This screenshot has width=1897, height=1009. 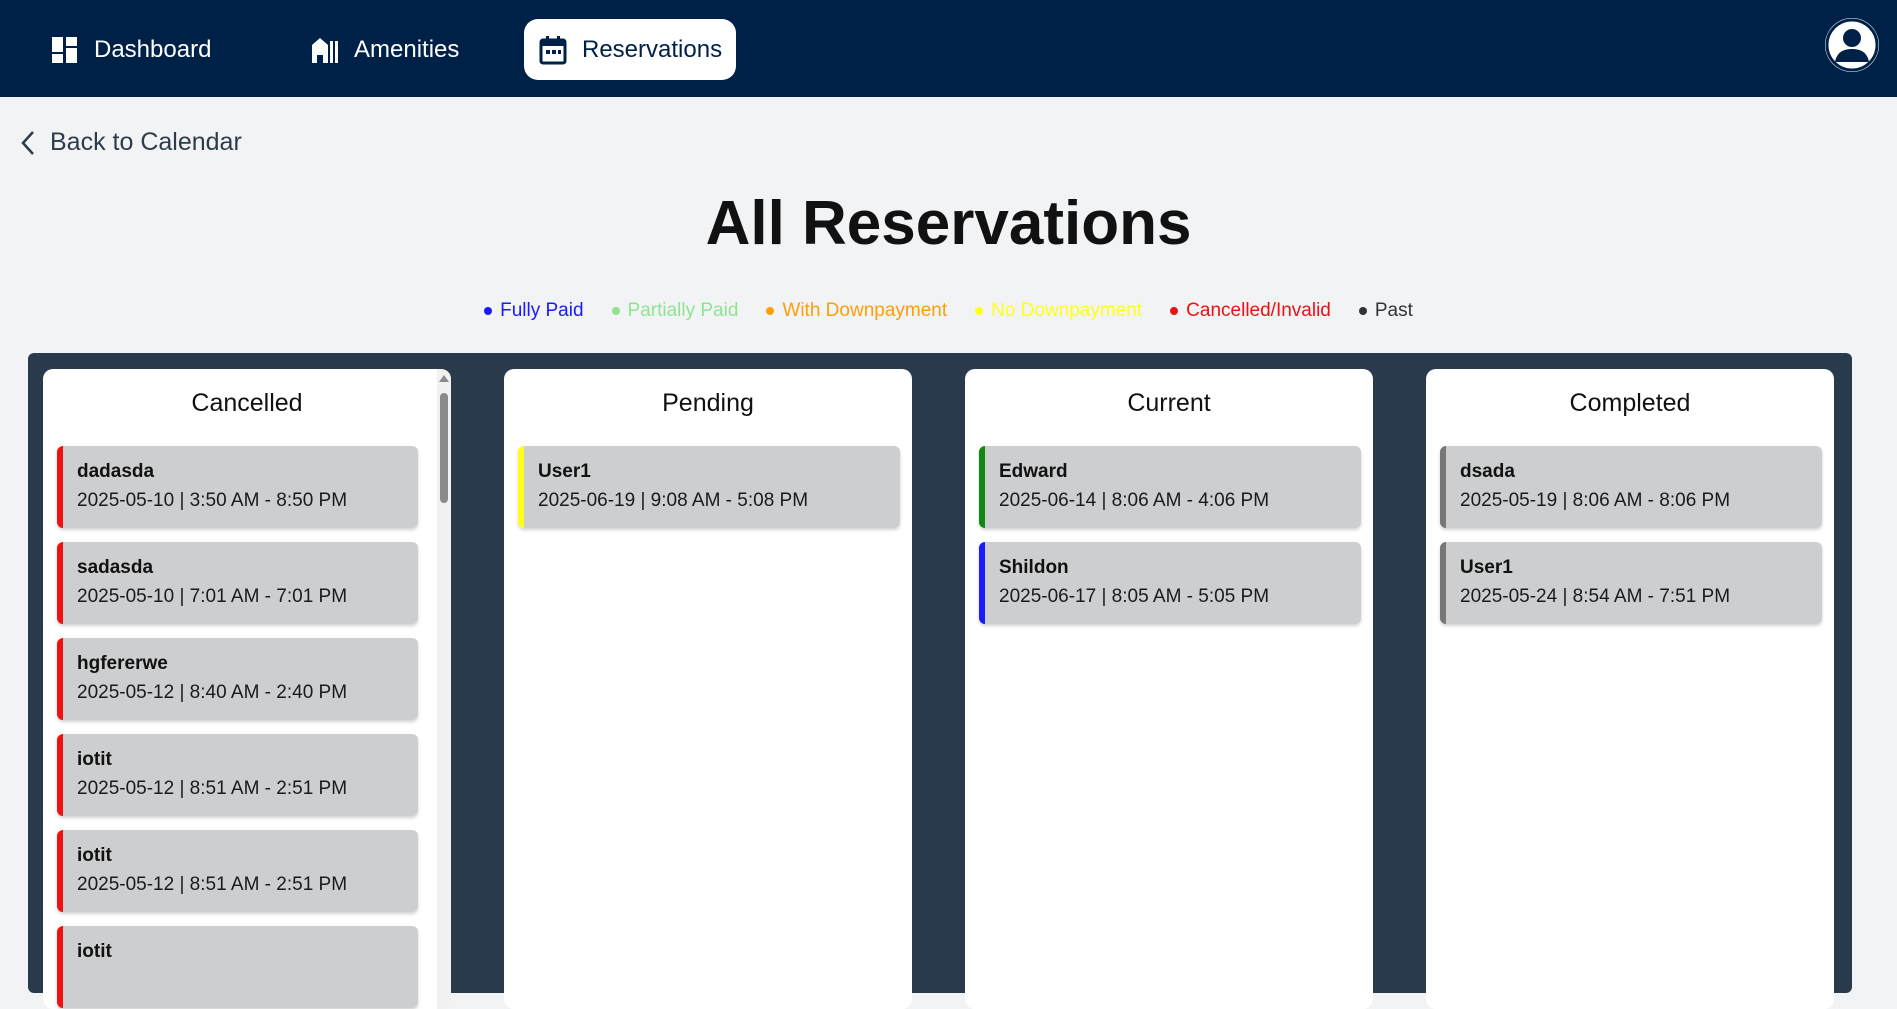 I want to click on column-title: Completed, so click(x=1630, y=403).